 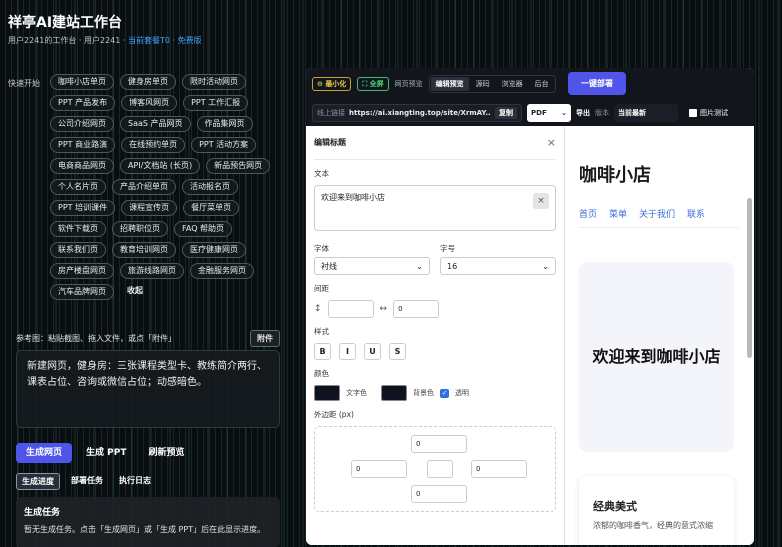 What do you see at coordinates (549, 113) in the screenshot?
I see `export-format-select: PDF ⌄` at bounding box center [549, 113].